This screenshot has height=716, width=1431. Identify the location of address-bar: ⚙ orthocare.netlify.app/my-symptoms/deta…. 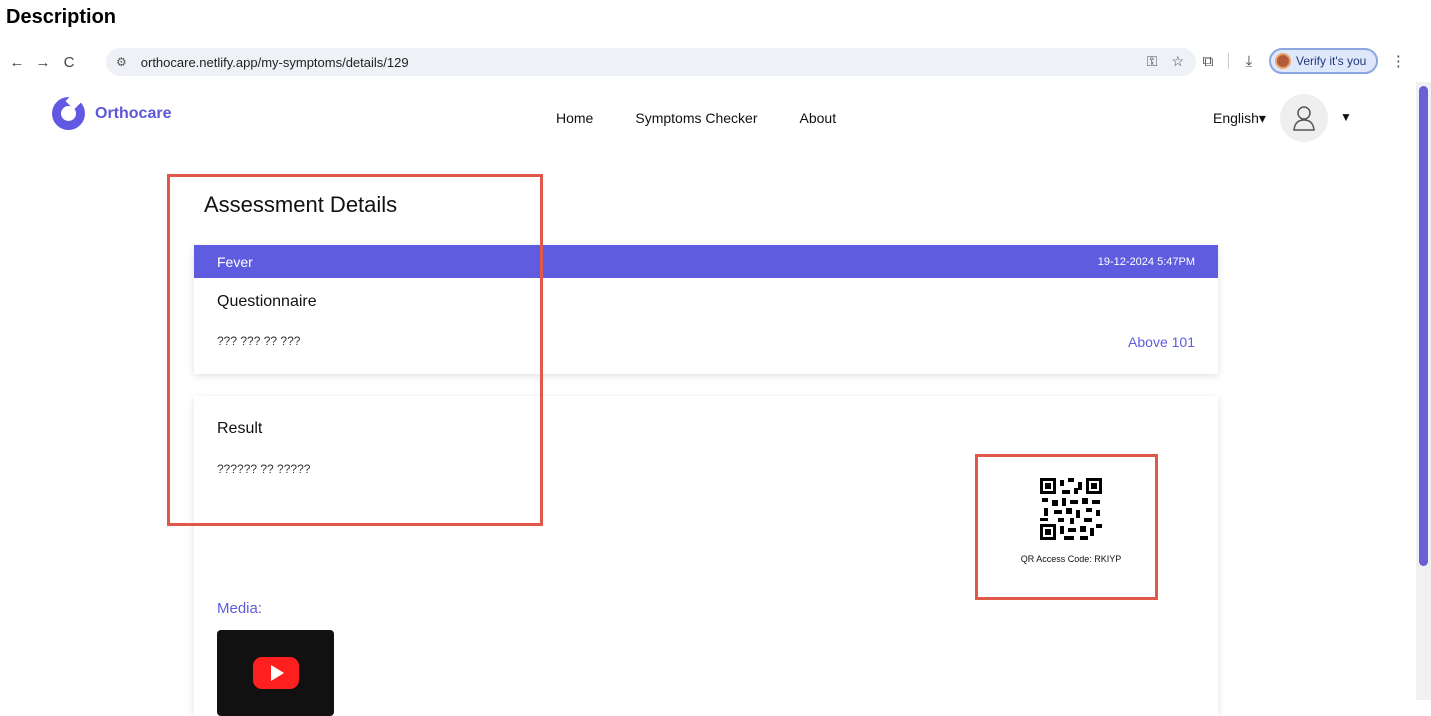
(651, 62).